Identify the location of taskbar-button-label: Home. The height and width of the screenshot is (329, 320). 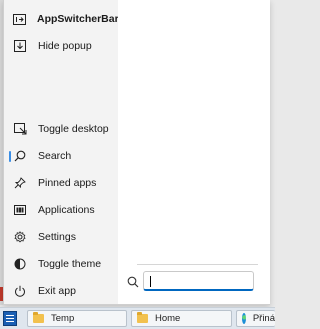
(168, 318).